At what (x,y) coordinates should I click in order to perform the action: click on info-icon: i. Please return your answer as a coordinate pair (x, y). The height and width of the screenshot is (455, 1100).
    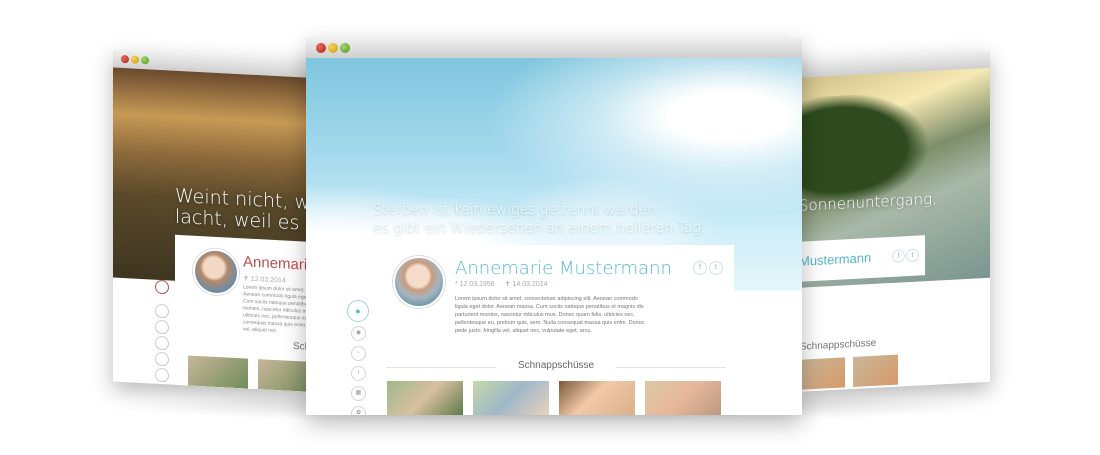
    Looking at the image, I should click on (358, 373).